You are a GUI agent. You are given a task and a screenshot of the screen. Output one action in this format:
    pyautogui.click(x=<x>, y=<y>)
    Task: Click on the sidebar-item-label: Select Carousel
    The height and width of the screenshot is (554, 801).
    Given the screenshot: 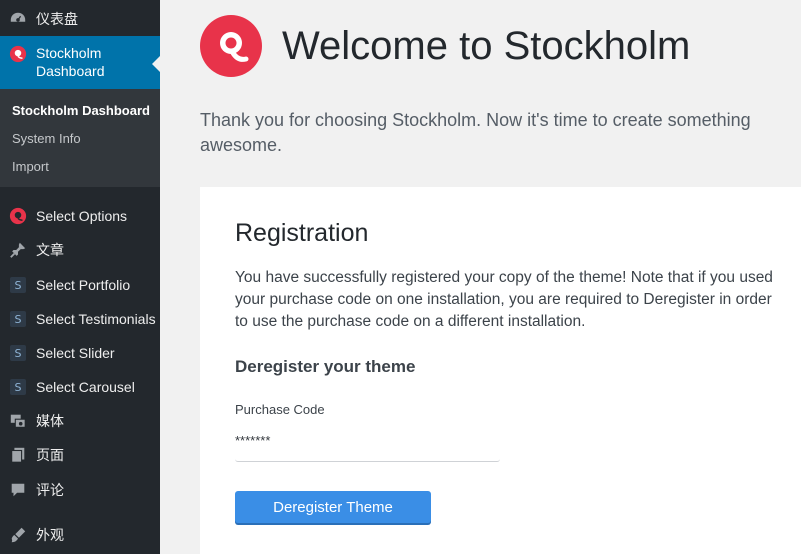 What is the action you would take?
    pyautogui.click(x=85, y=387)
    